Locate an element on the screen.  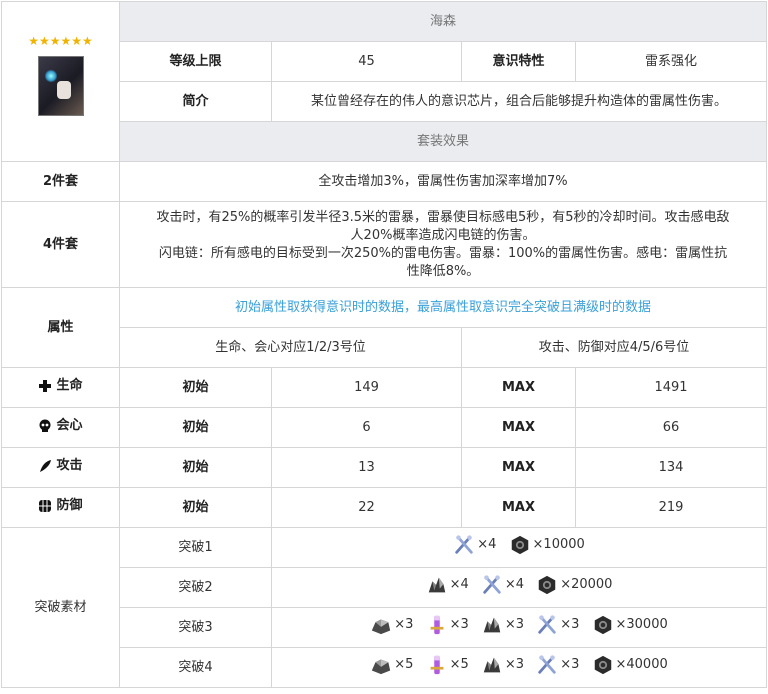
level-cap-value: 45 is located at coordinates (366, 61).